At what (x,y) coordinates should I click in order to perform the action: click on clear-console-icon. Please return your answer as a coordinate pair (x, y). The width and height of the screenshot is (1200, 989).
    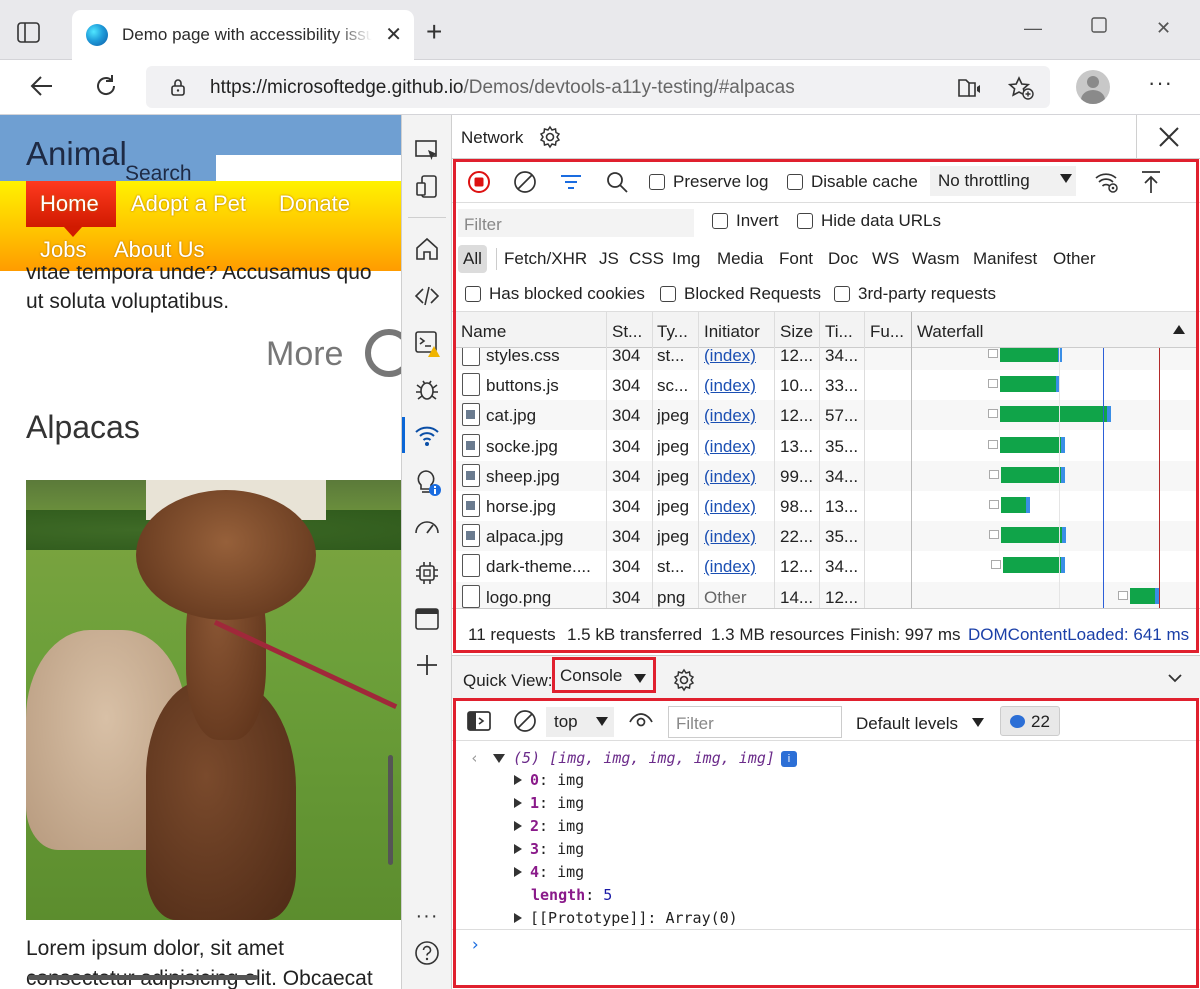
    Looking at the image, I should click on (525, 721).